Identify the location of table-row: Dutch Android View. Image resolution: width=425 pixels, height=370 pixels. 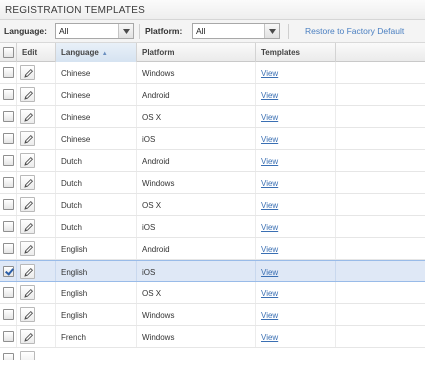
(212, 161).